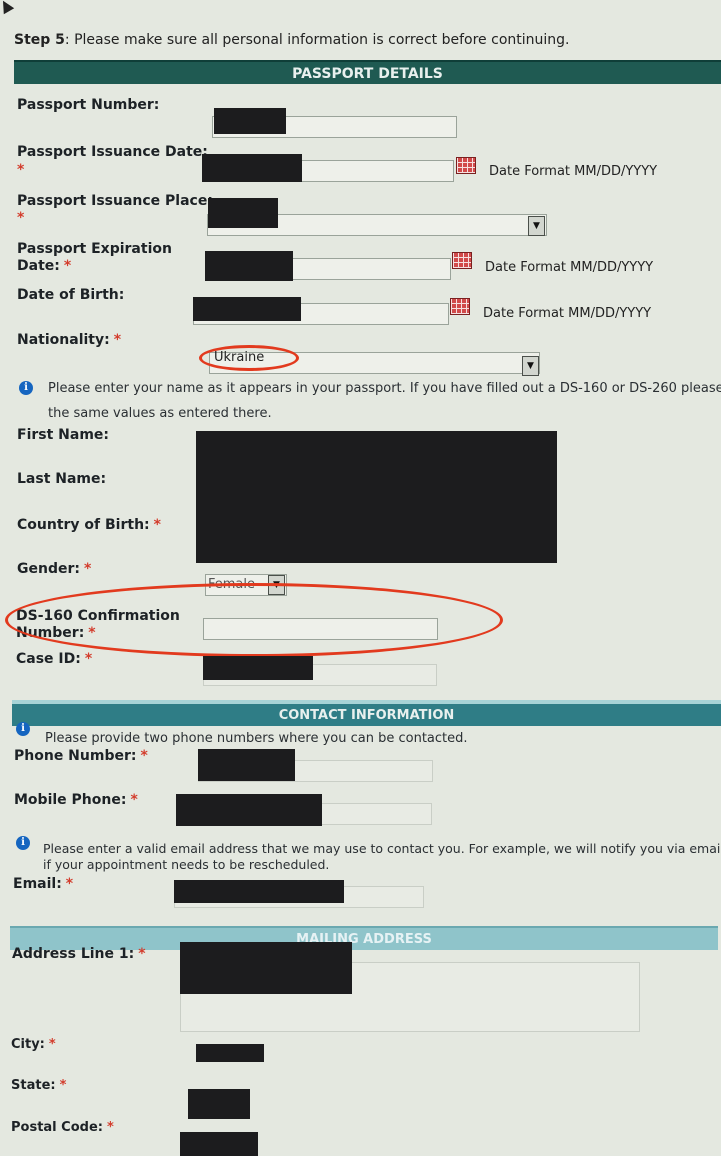 This screenshot has height=1156, width=721. What do you see at coordinates (94, 249) in the screenshot?
I see `expiration-date-label: Passport Expiration` at bounding box center [94, 249].